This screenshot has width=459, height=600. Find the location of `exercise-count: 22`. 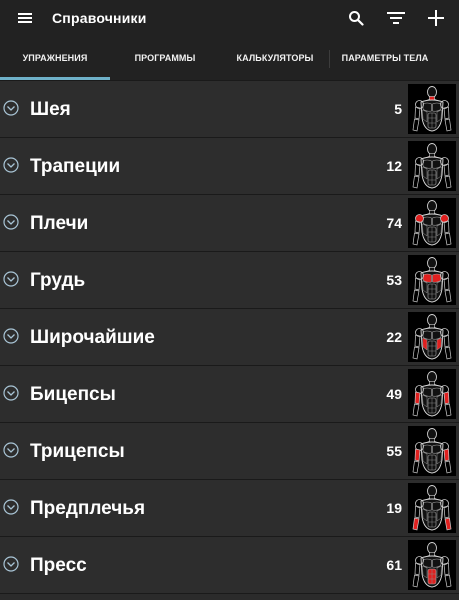

exercise-count: 22 is located at coordinates (394, 337).